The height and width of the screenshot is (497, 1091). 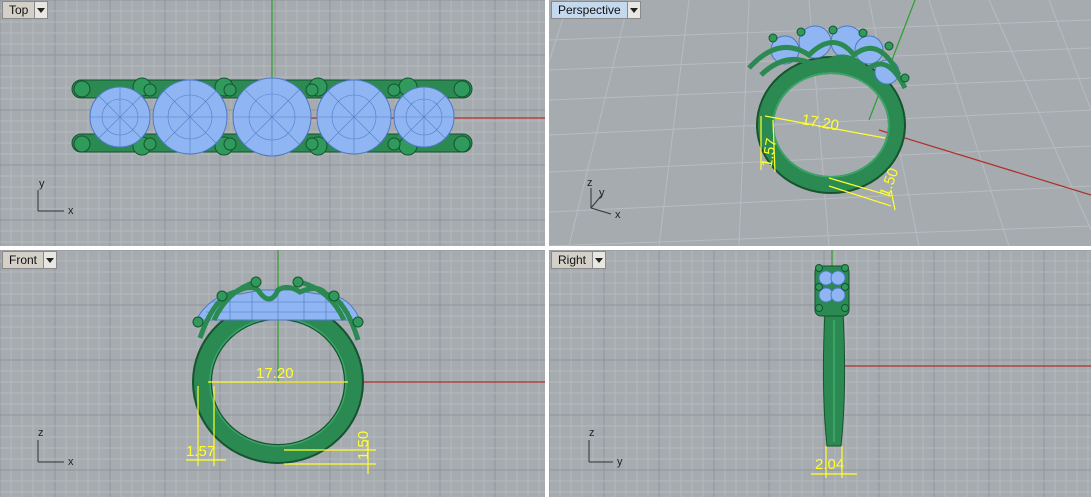 I want to click on viewport-tab-label: Front, so click(x=23, y=260).